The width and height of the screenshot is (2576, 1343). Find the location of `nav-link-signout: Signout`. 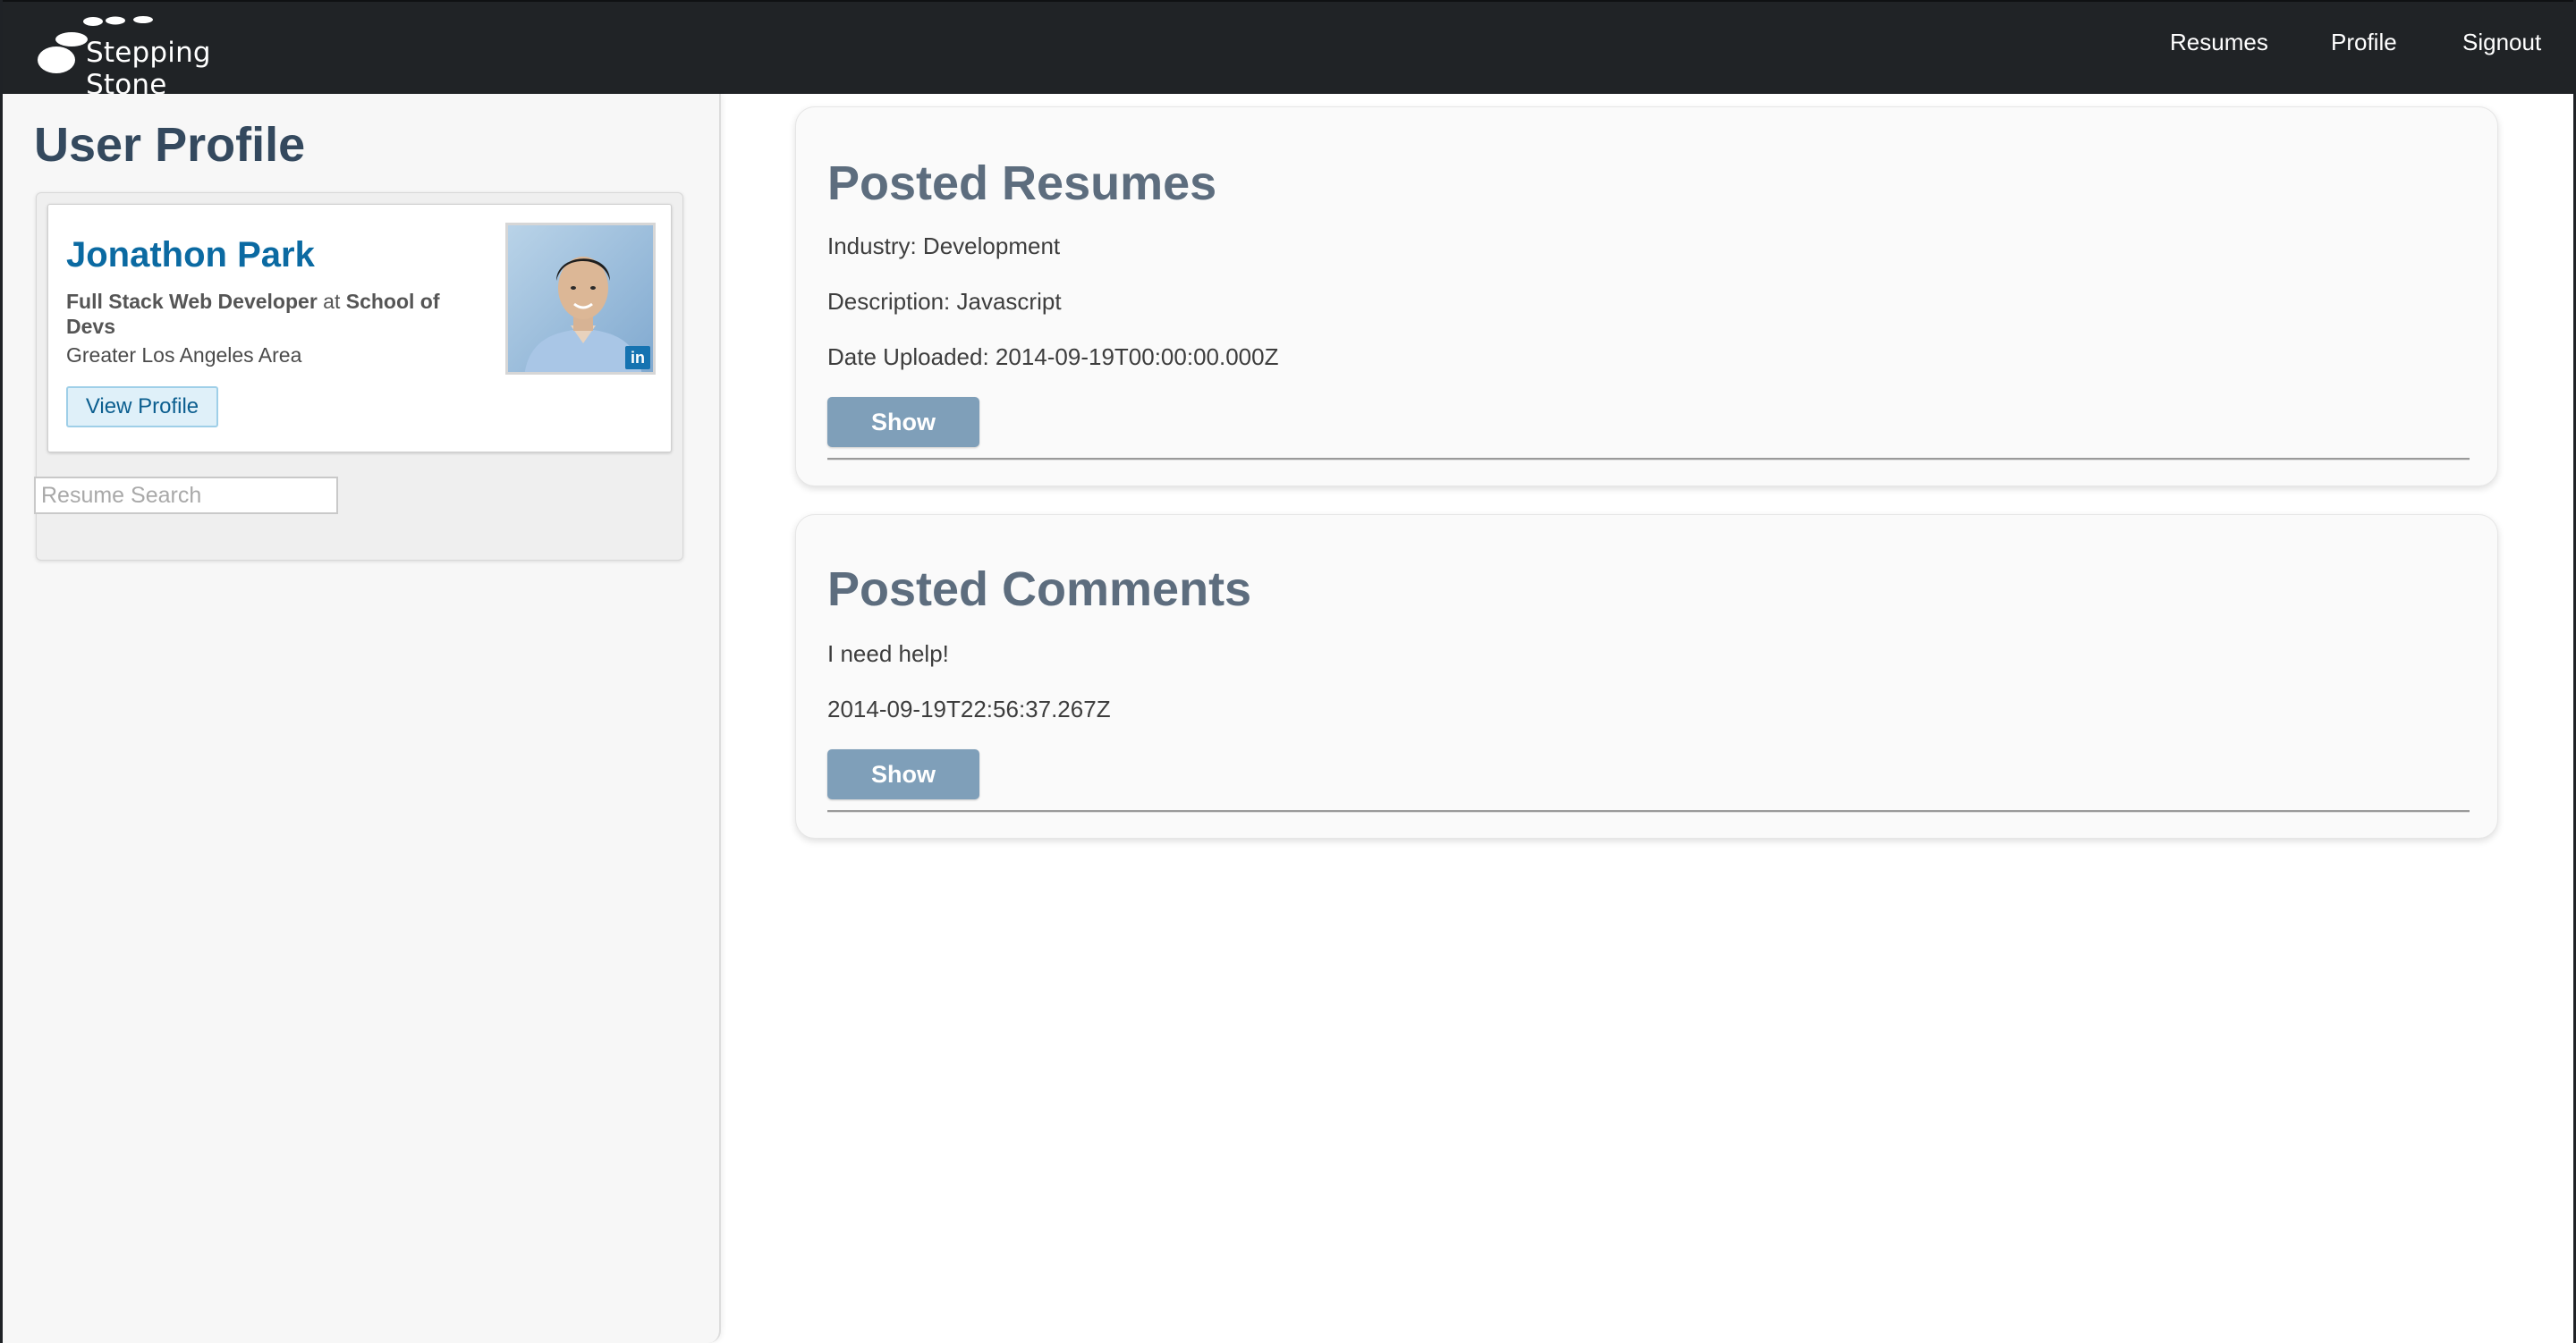

nav-link-signout: Signout is located at coordinates (2501, 42).